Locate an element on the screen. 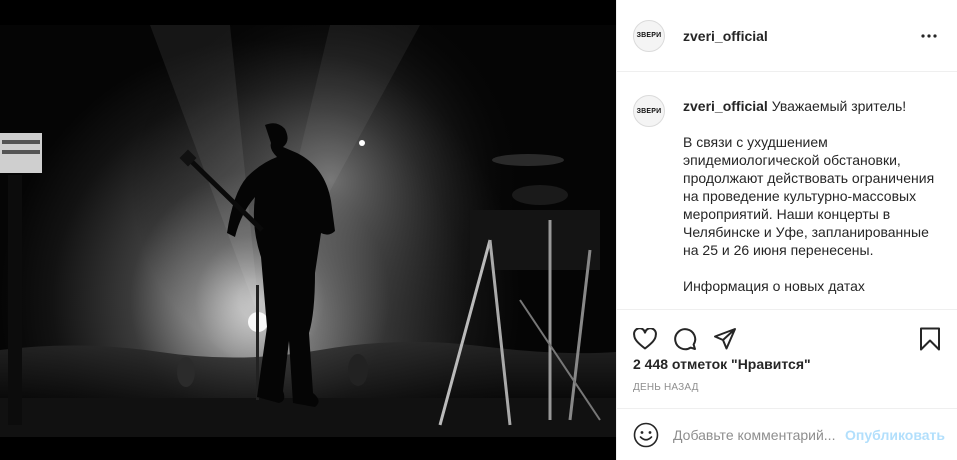 This screenshot has width=957, height=460. avatar: ЗВЕРИ is located at coordinates (649, 35).